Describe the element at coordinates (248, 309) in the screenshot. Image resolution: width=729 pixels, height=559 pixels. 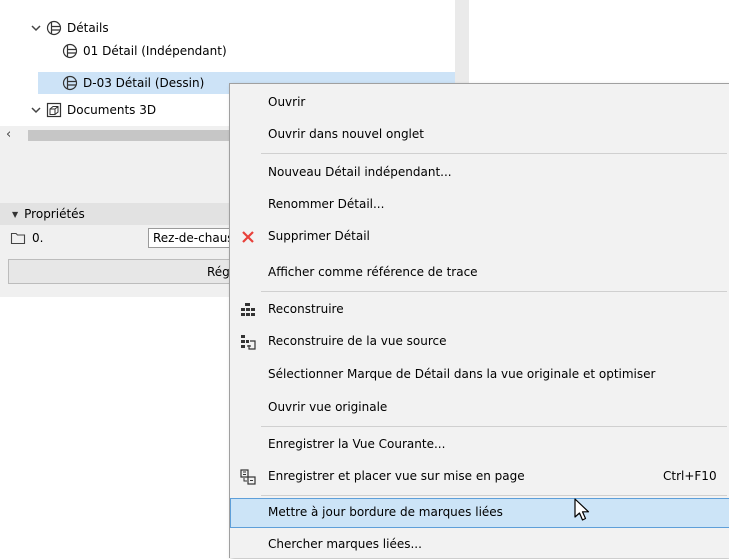
I see `rebuild-icon` at that location.